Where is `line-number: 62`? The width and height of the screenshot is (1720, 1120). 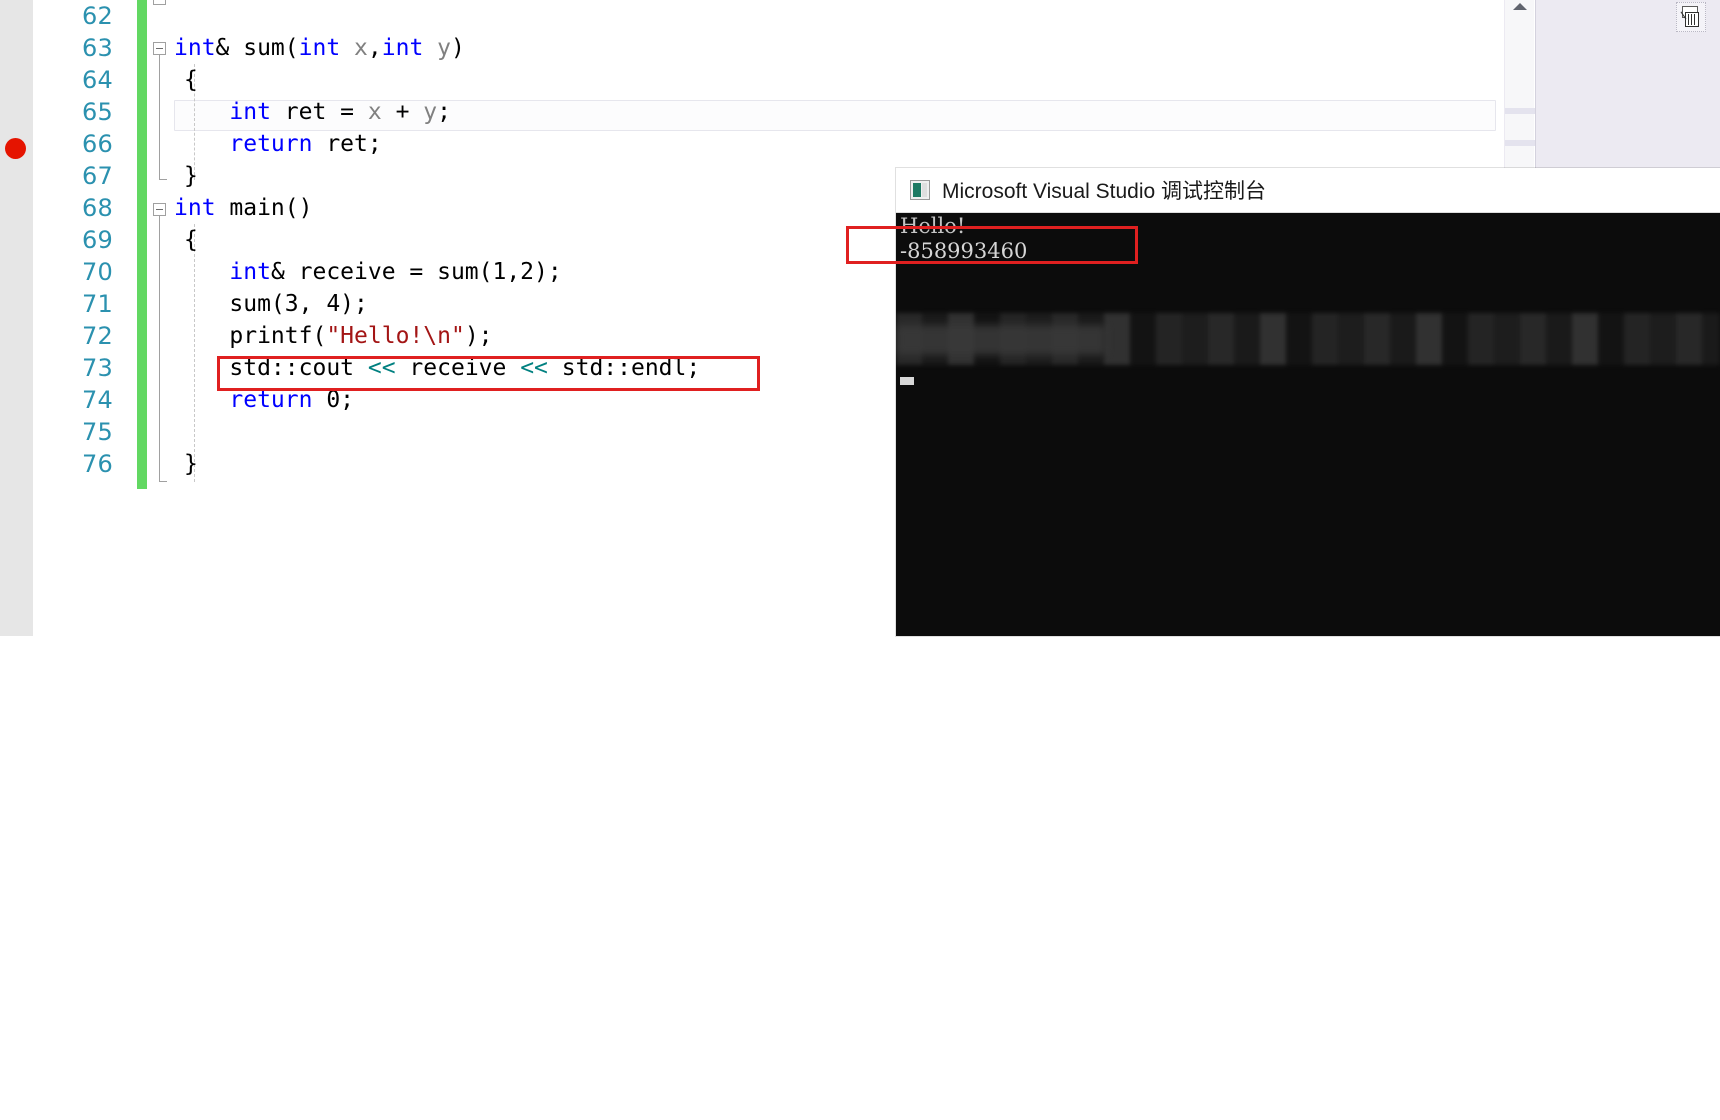 line-number: 62 is located at coordinates (97, 16).